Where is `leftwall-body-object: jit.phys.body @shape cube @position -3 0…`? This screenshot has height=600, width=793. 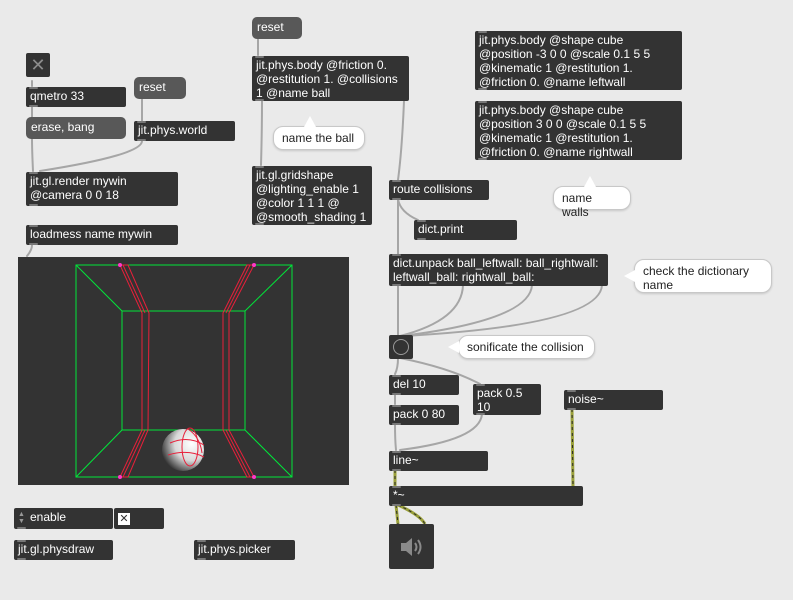
leftwall-body-object: jit.phys.body @shape cube @position -3 0… is located at coordinates (578, 60).